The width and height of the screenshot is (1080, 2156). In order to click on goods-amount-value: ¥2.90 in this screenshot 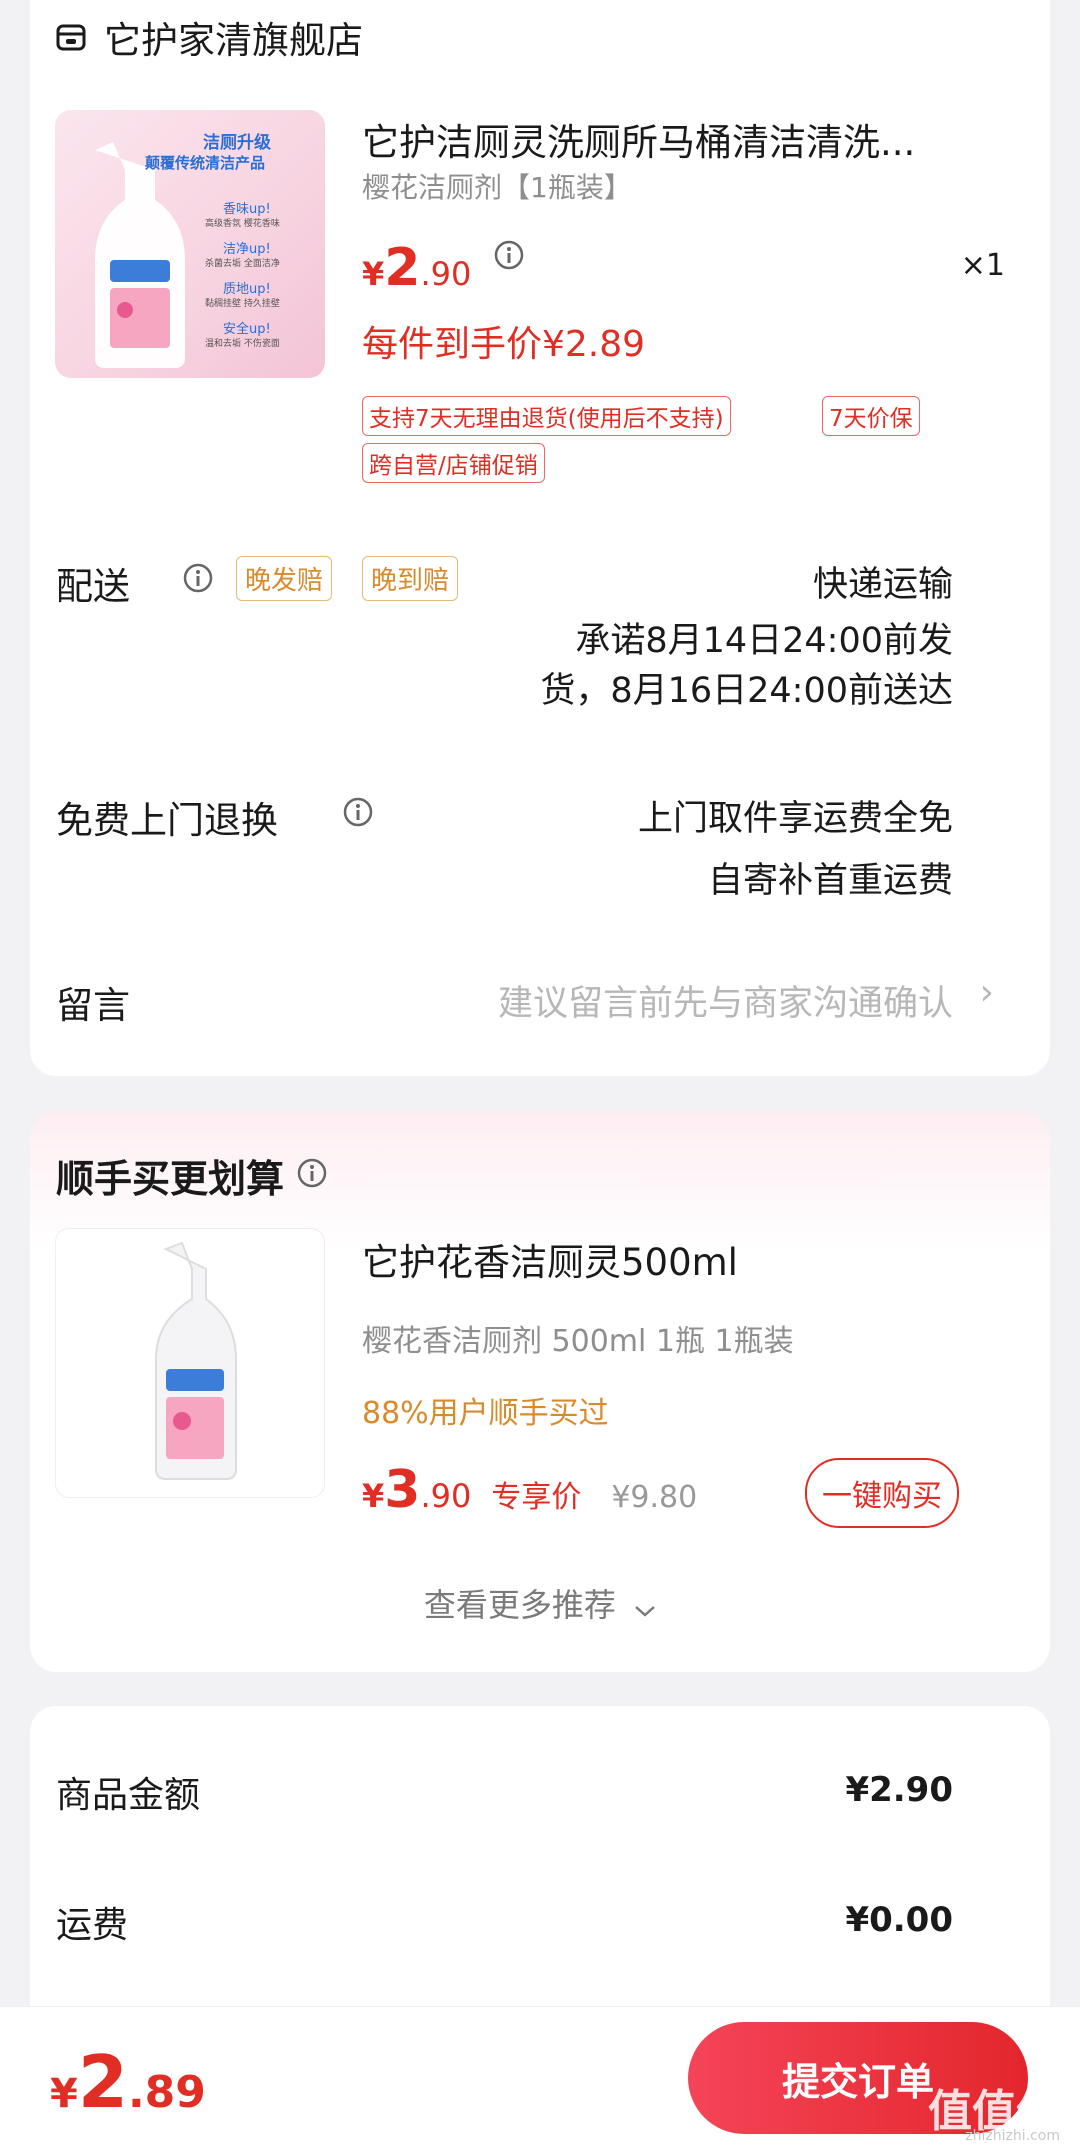, I will do `click(899, 1790)`.